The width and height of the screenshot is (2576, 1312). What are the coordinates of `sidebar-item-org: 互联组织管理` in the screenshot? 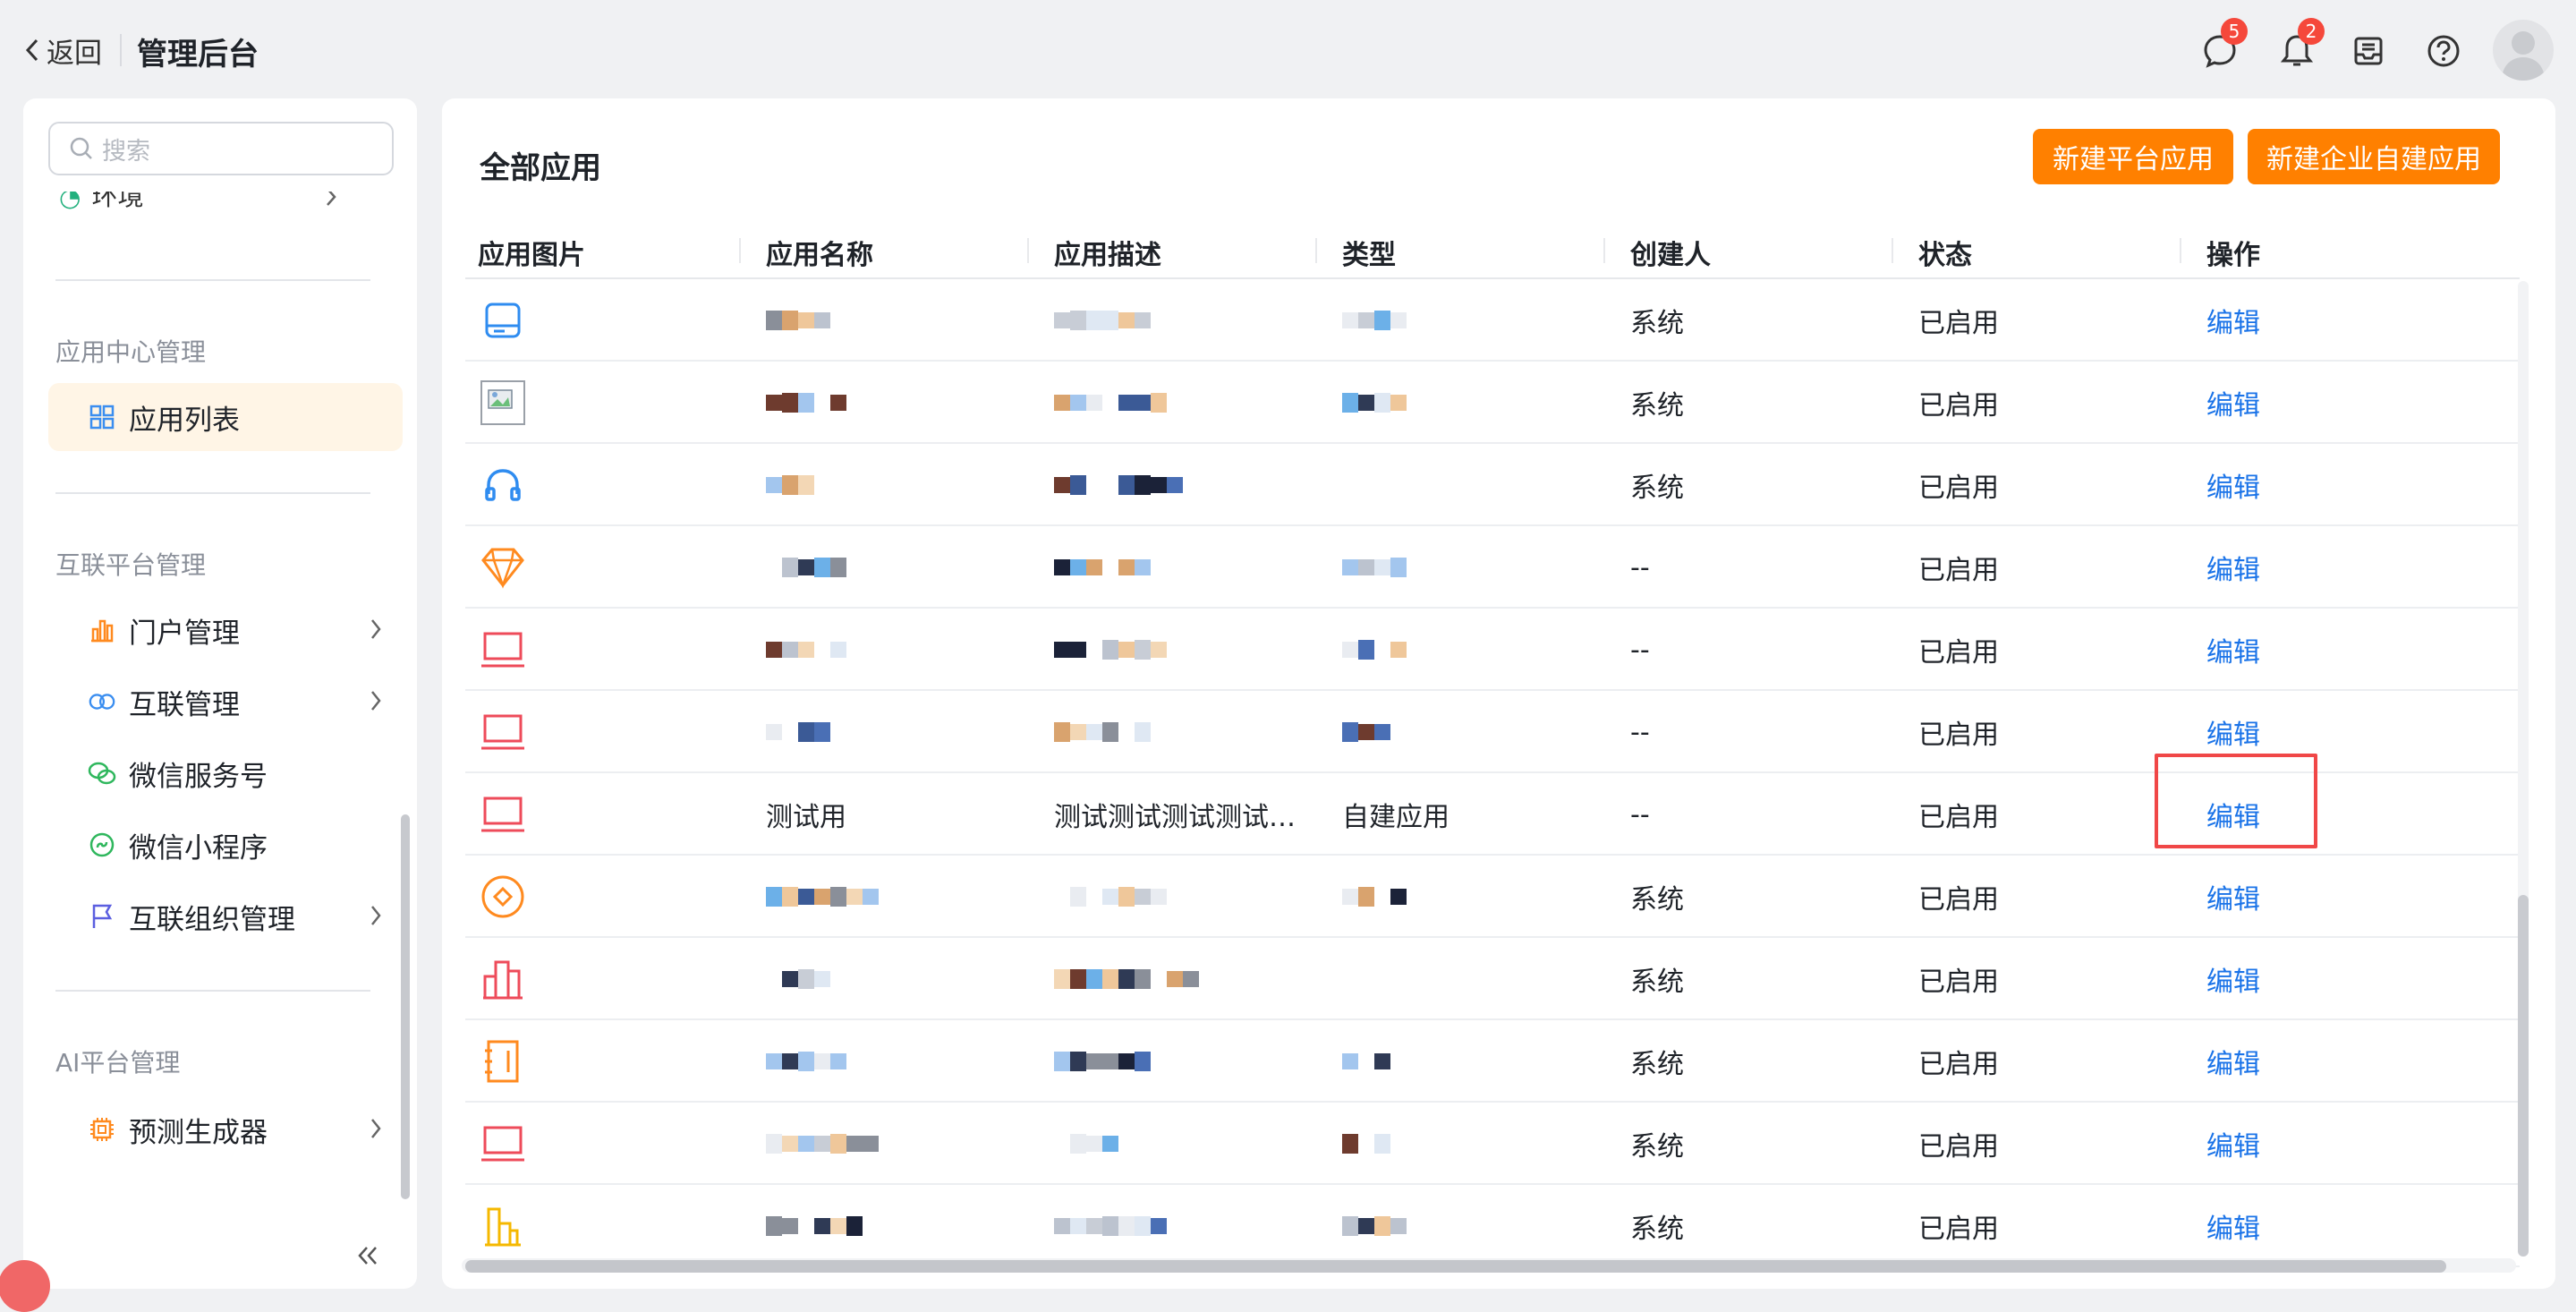 It's located at (225, 916).